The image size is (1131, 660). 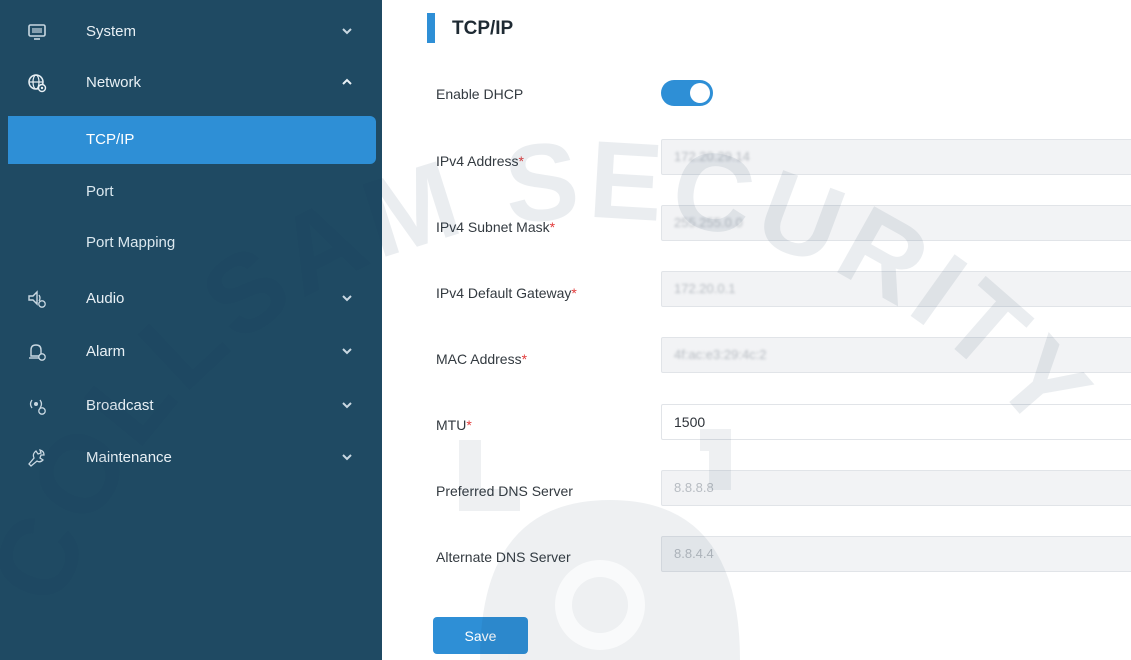 What do you see at coordinates (191, 243) in the screenshot?
I see `sidebar-subitem-port-mapping: Port Mapping` at bounding box center [191, 243].